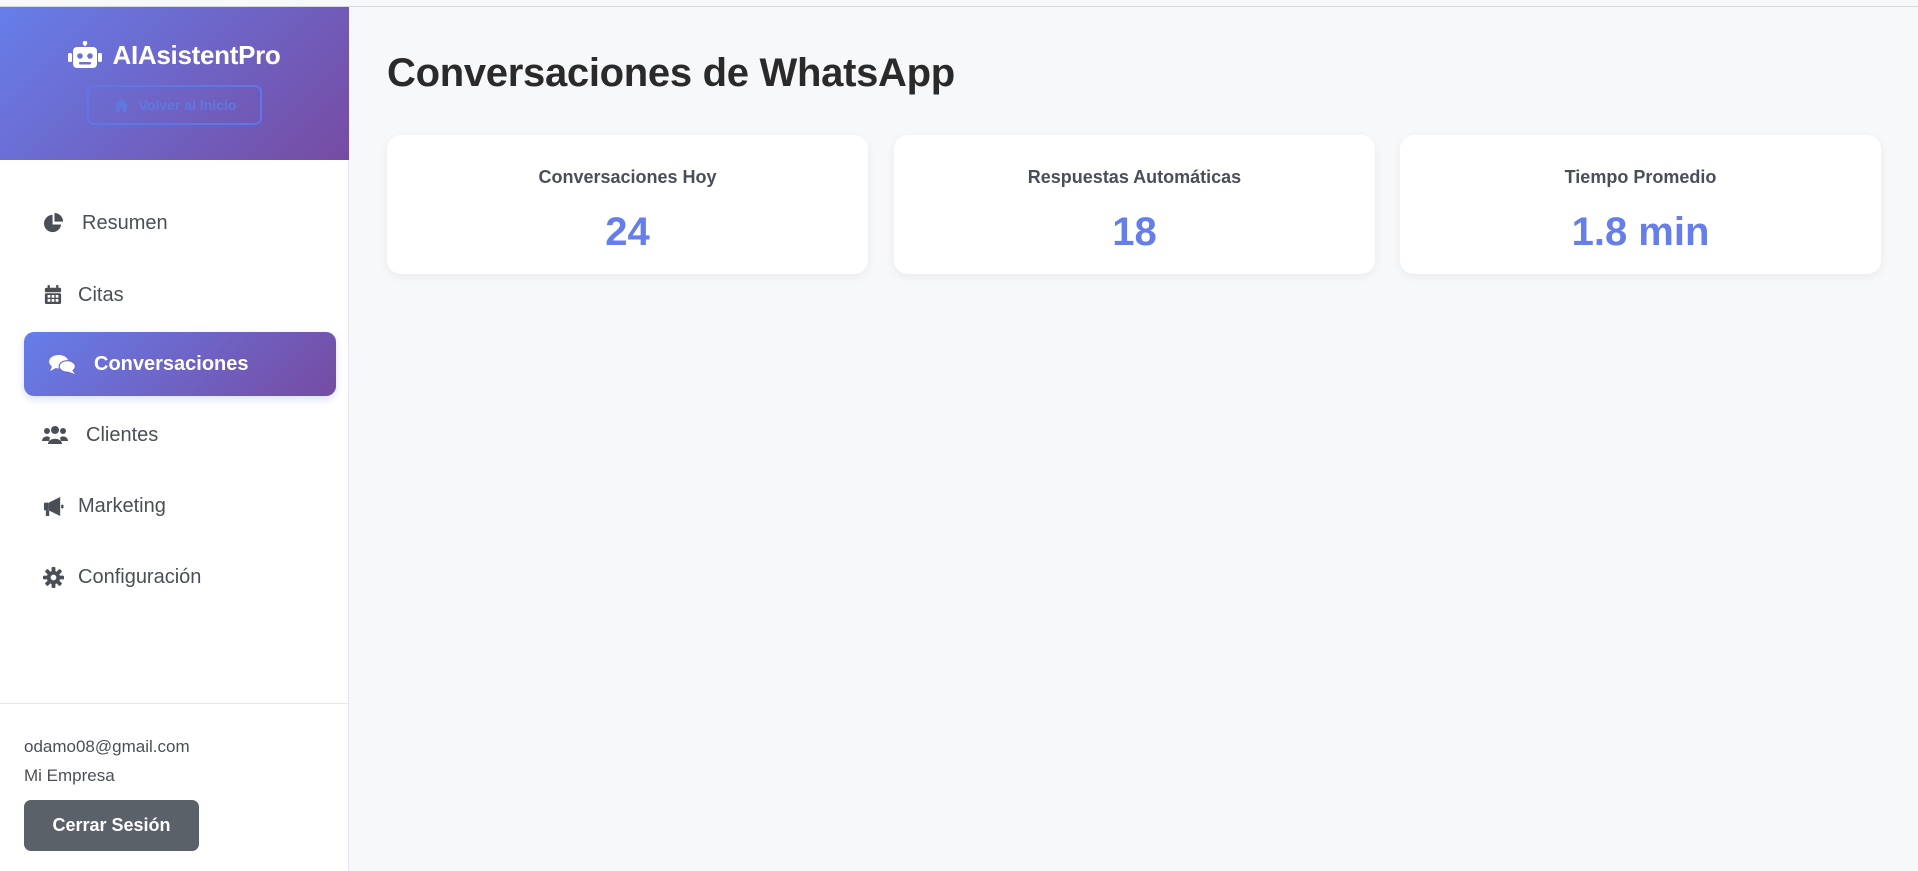 The height and width of the screenshot is (871, 1918). I want to click on home-button: Volver al Inicio, so click(174, 105).